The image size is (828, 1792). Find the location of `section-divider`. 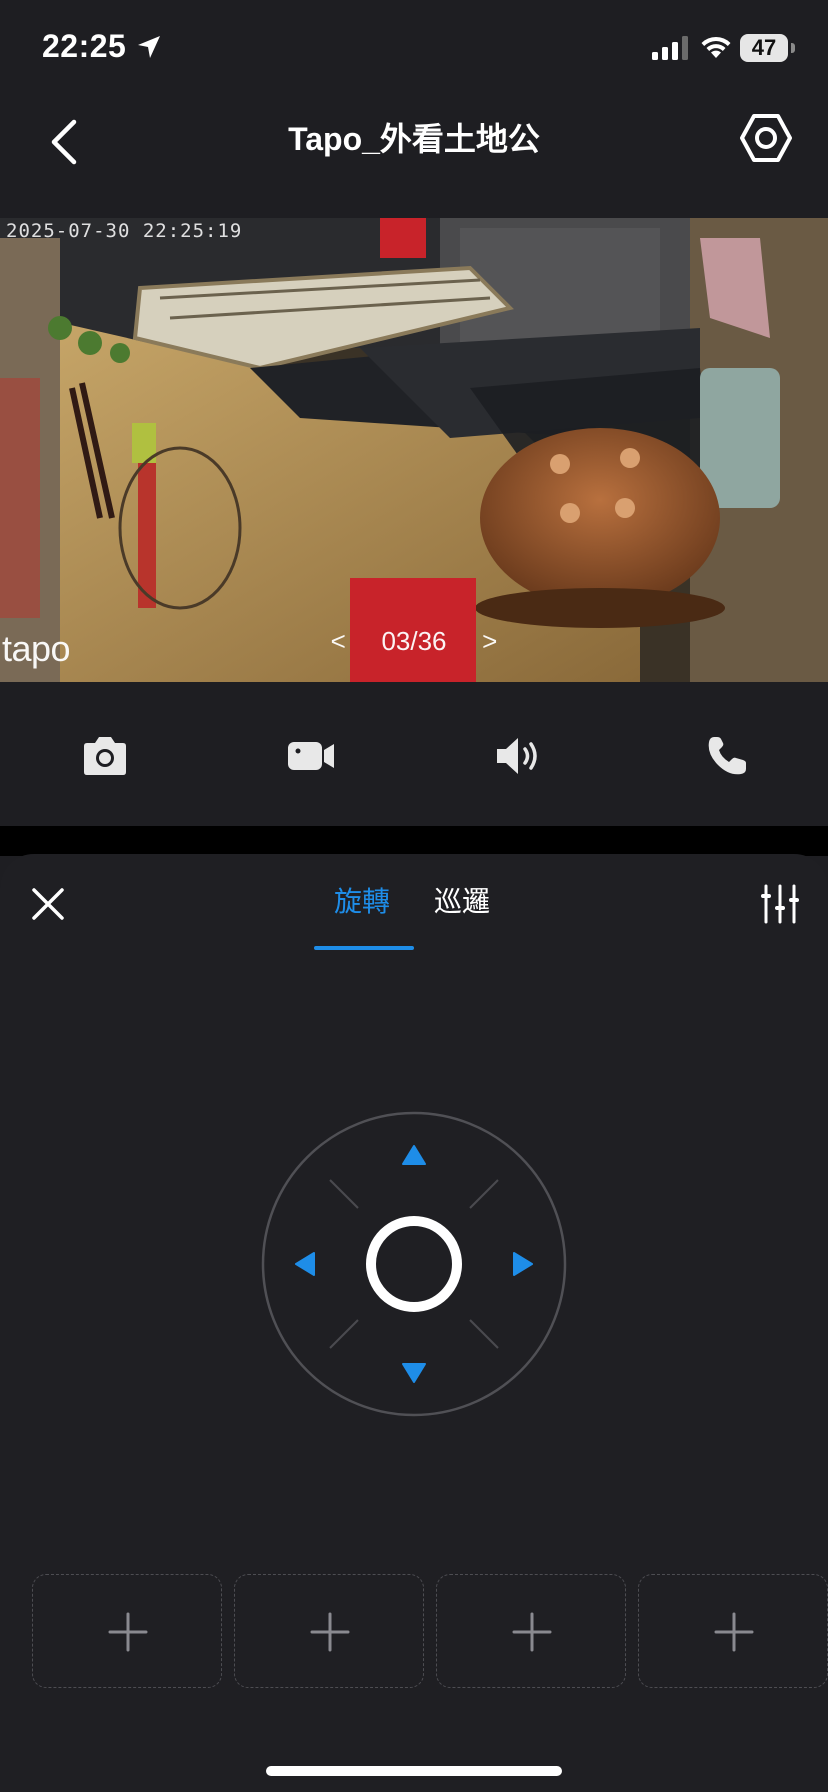

section-divider is located at coordinates (414, 841).